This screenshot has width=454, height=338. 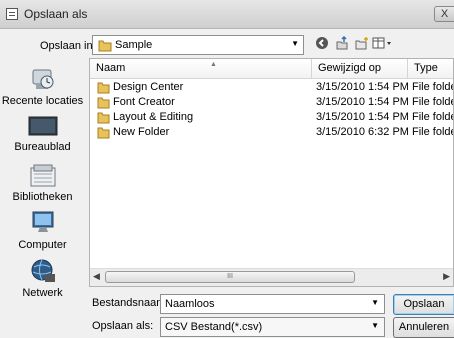 What do you see at coordinates (272, 304) in the screenshot?
I see `filename-field: Naamloos ▼` at bounding box center [272, 304].